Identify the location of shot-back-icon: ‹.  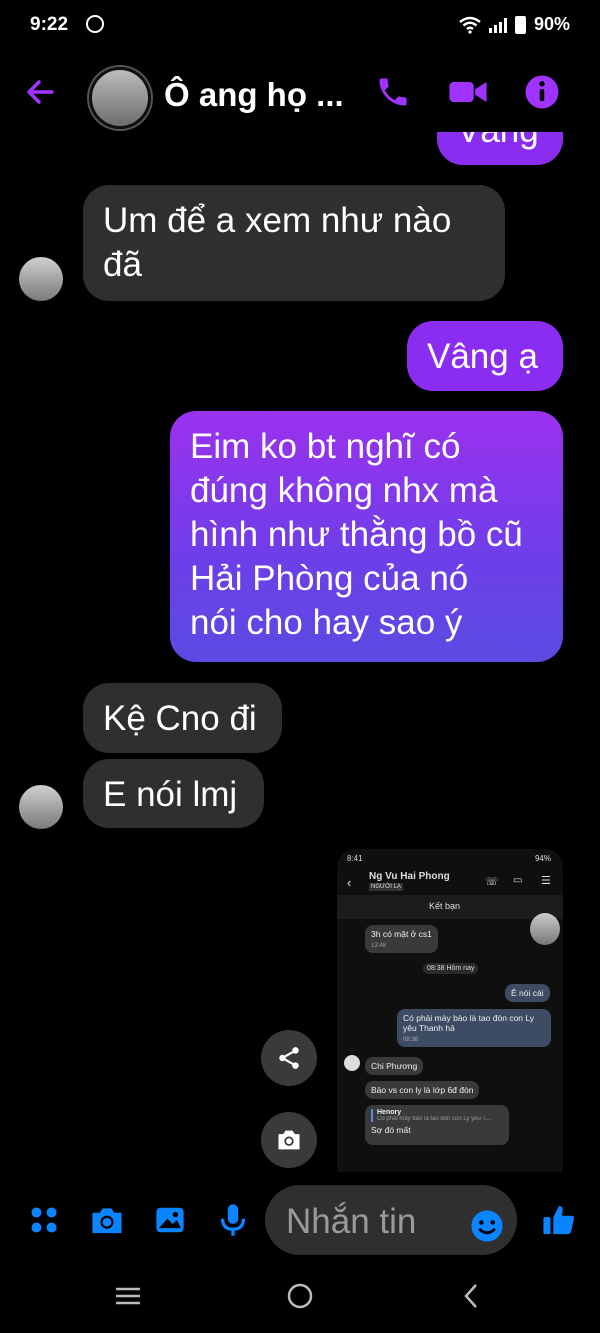
(349, 882).